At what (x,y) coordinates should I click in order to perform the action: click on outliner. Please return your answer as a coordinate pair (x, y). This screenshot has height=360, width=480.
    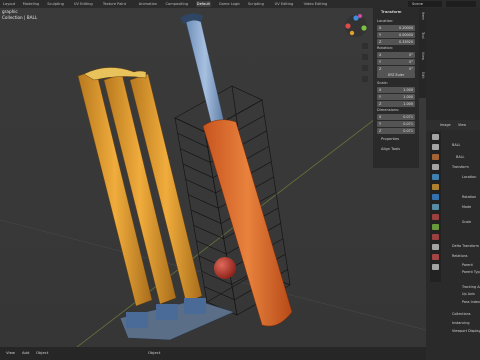
    Looking at the image, I should click on (453, 64).